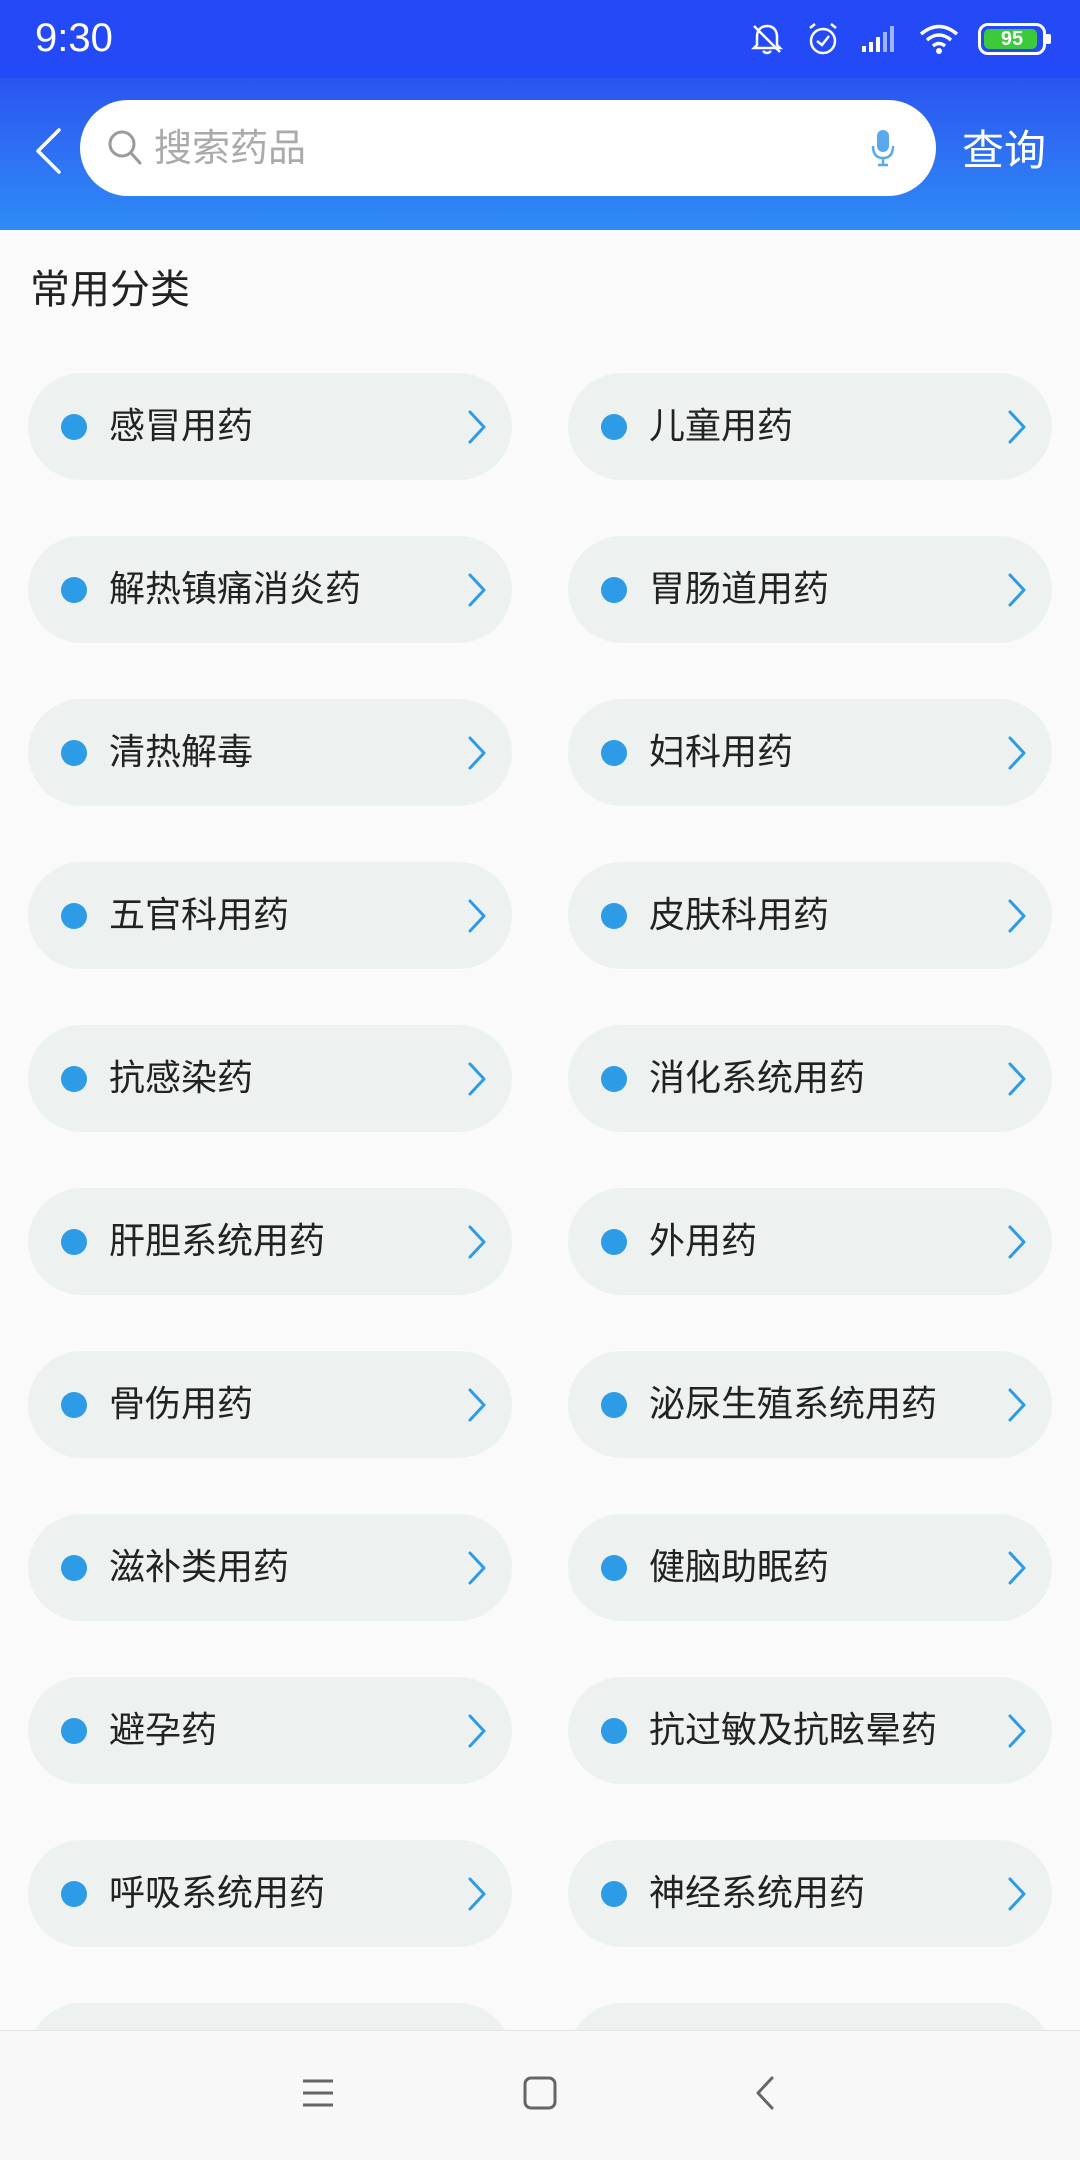  I want to click on category-item: 抗过敏及抗眩晕药, so click(810, 1730).